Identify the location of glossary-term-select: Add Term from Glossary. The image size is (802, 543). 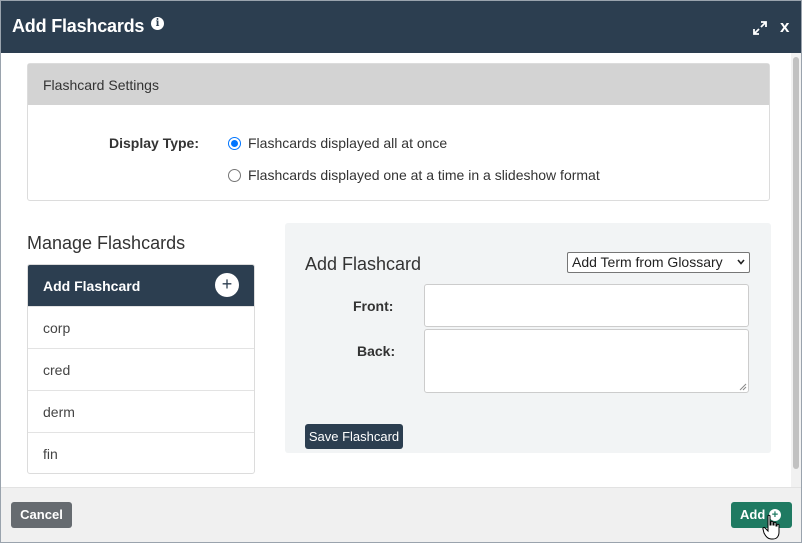
(658, 262).